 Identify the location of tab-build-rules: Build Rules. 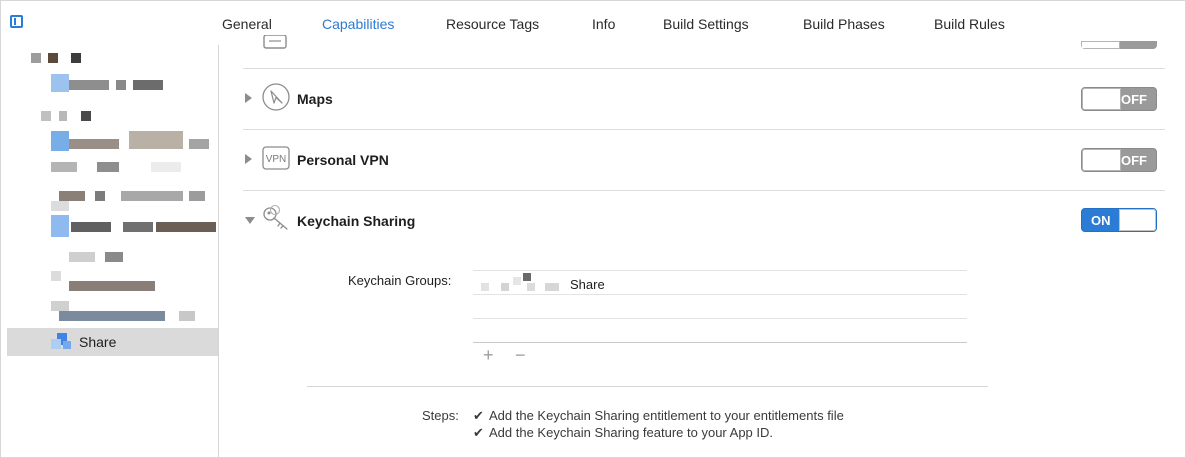
(969, 24).